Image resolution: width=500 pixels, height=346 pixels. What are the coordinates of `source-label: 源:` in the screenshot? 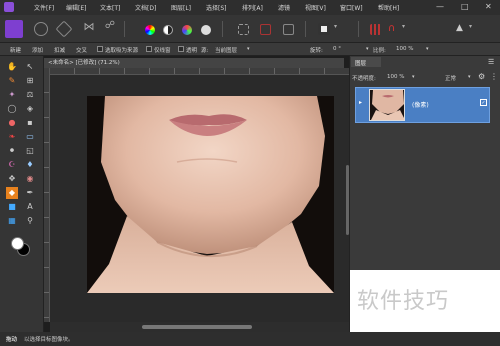 It's located at (205, 51).